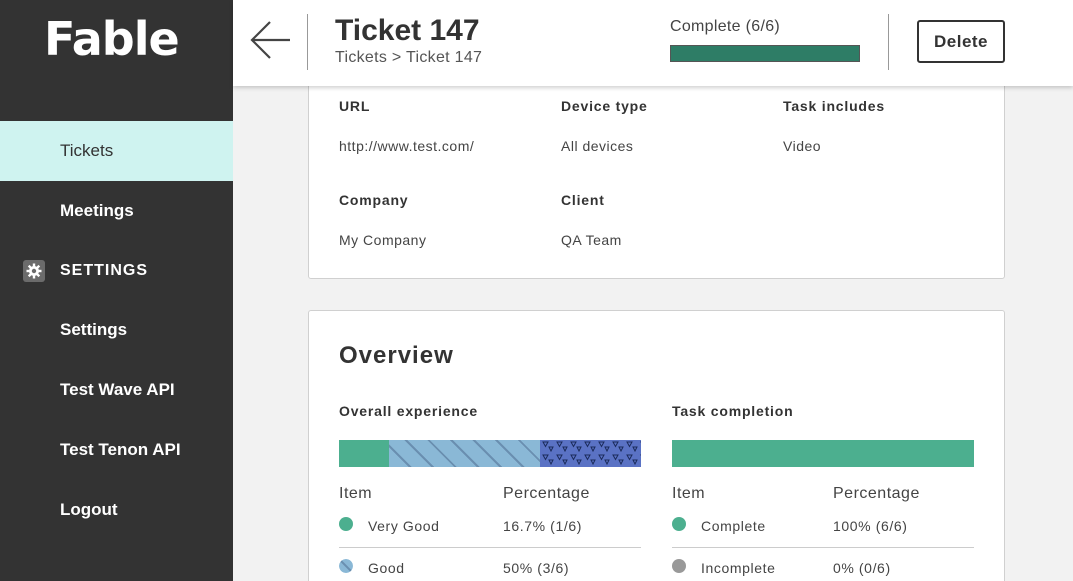  I want to click on overview-title: Overview, so click(396, 355).